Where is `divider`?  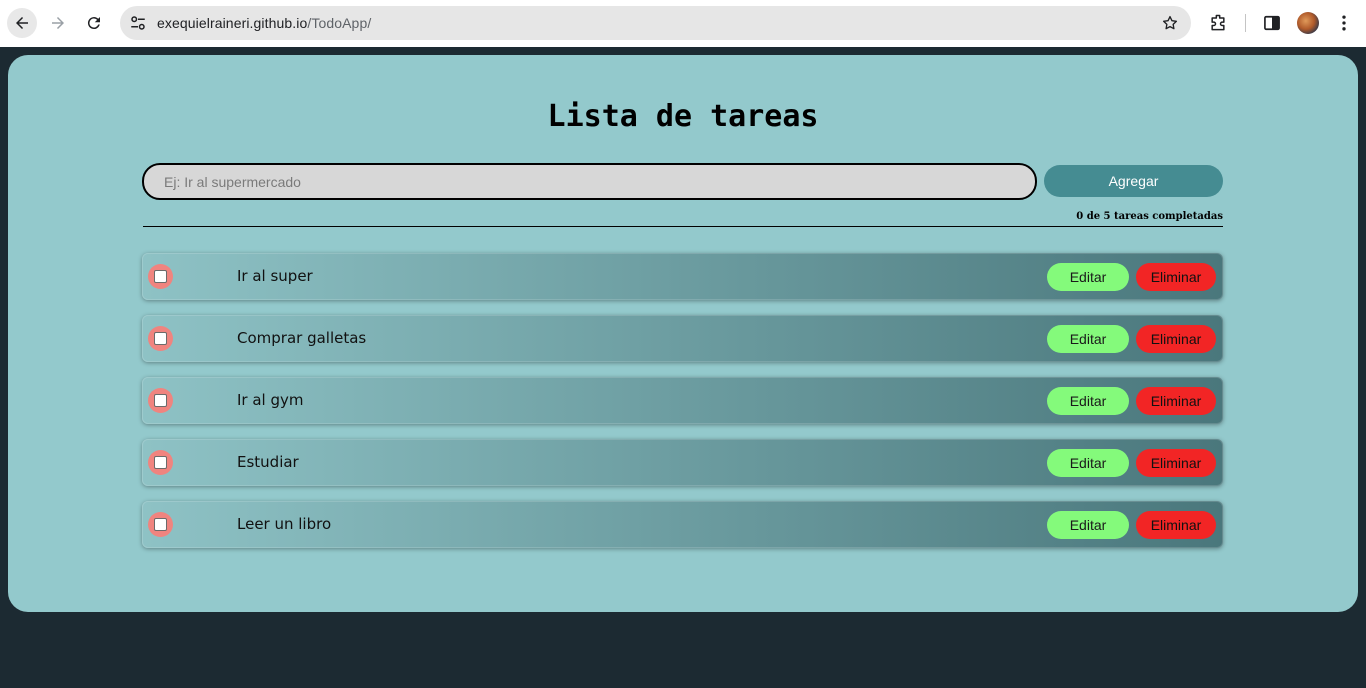
divider is located at coordinates (683, 226).